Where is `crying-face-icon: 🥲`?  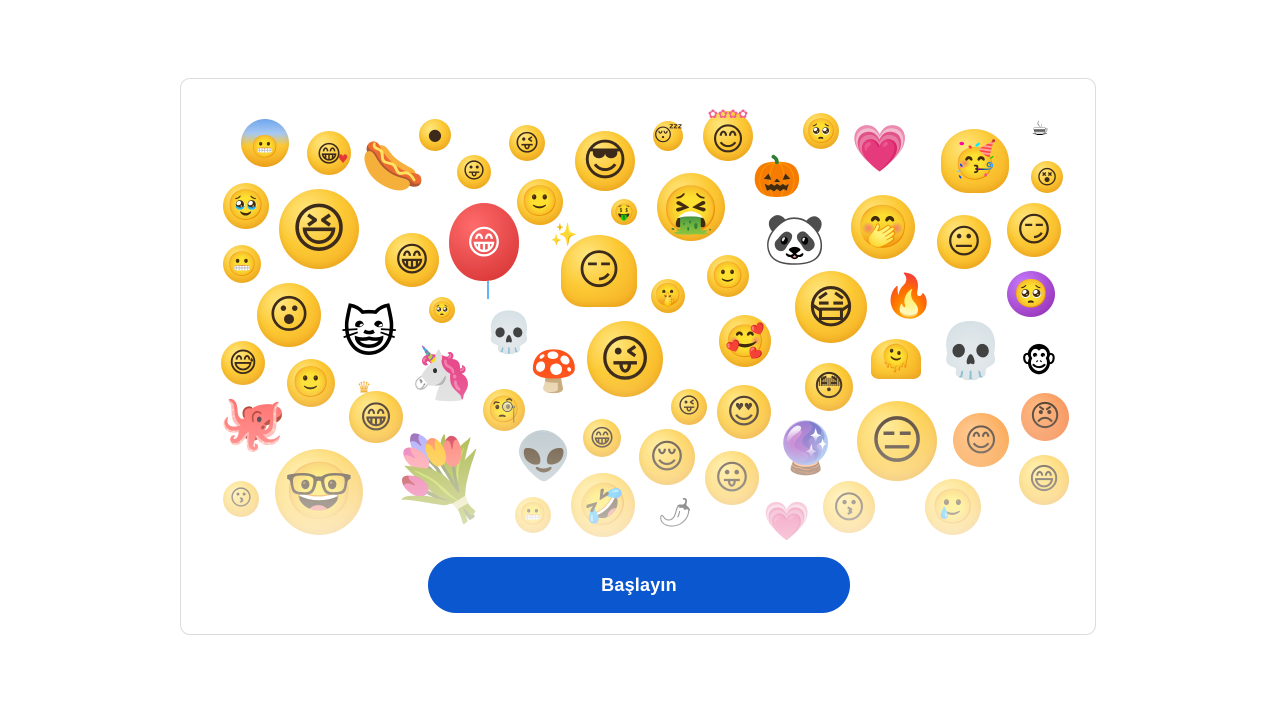
crying-face-icon: 🥲 is located at coordinates (954, 508).